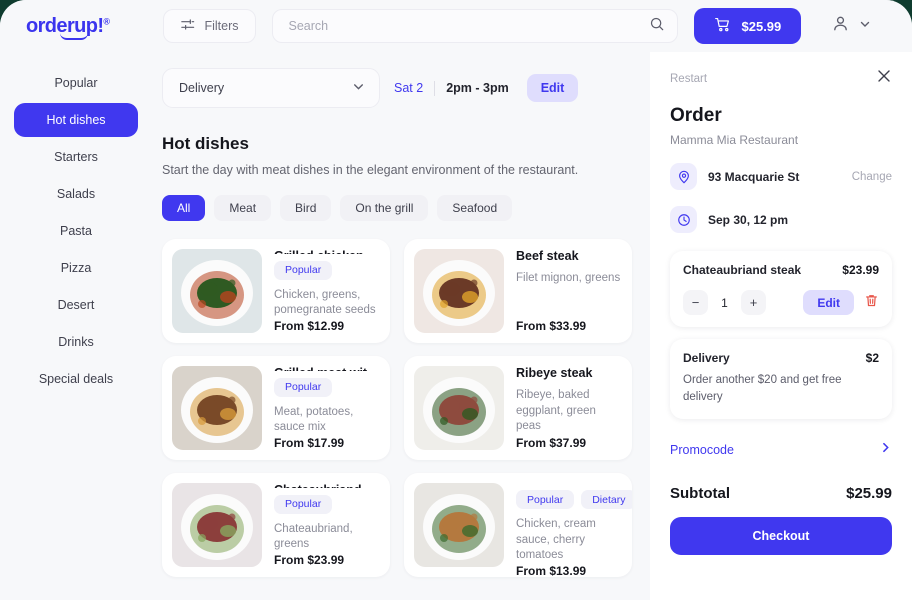 The height and width of the screenshot is (600, 912). Describe the element at coordinates (309, 560) in the screenshot. I see `dish-price: From $23.99` at that location.